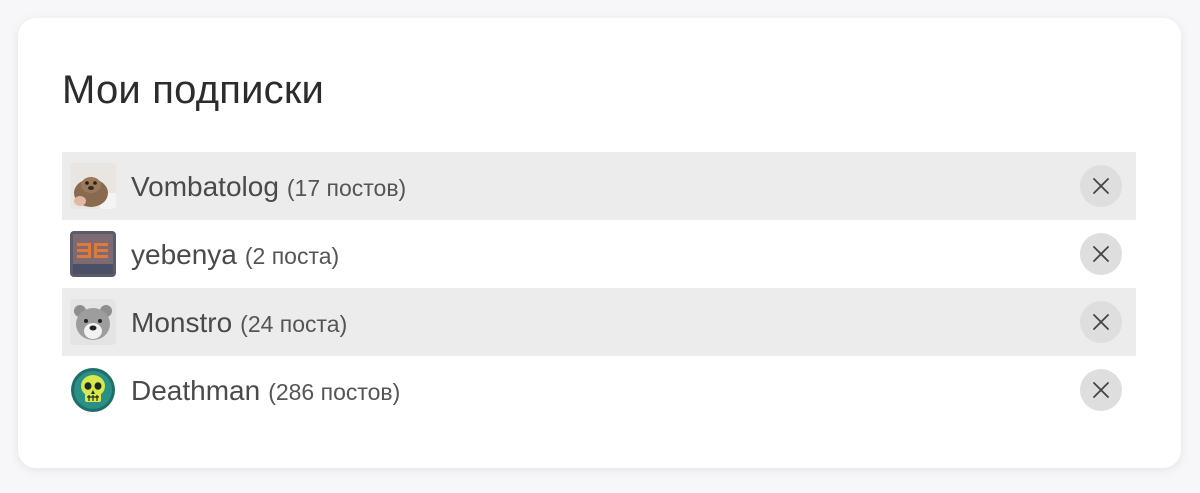 The image size is (1200, 493). I want to click on post-count: (24 поста), so click(294, 324).